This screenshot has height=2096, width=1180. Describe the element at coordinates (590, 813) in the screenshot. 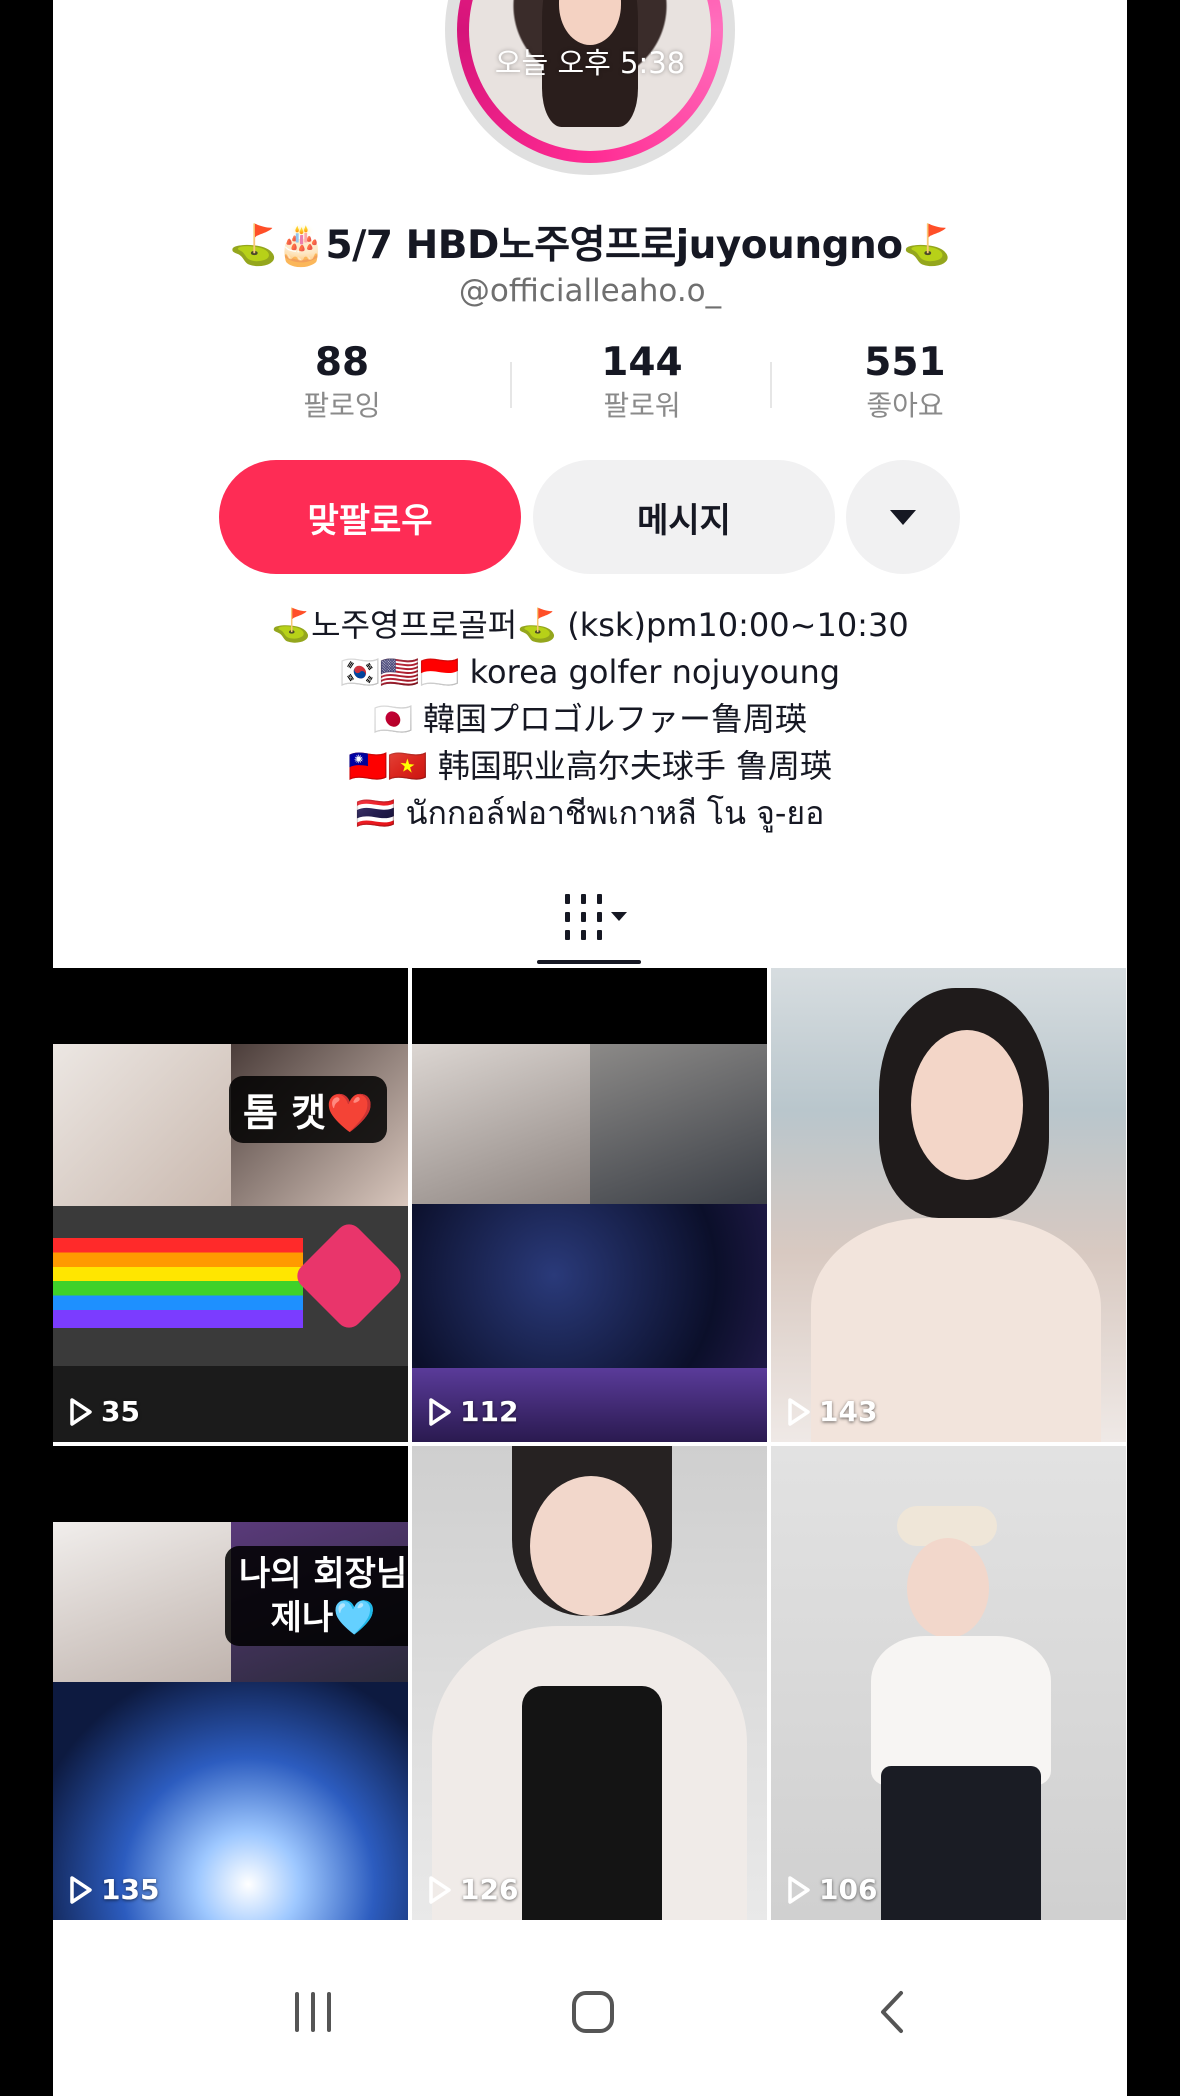

I see `bio-line: 🇹🇭 นักกอล์ฟอาชีพเกาหลี โน จู-ยอ` at that location.